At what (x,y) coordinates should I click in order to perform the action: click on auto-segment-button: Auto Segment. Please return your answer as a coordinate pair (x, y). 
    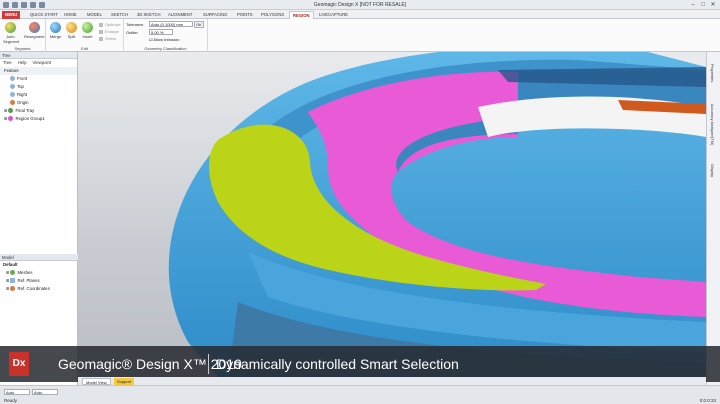
    Looking at the image, I should click on (11, 33).